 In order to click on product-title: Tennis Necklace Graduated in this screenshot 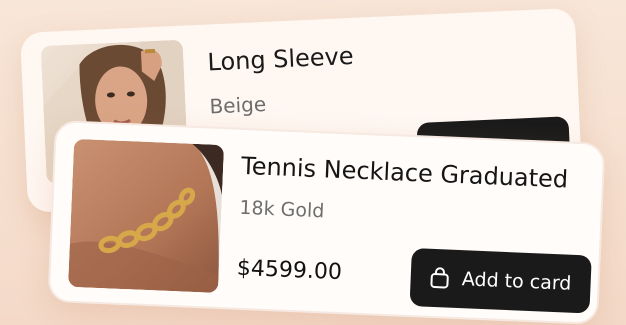, I will do `click(404, 172)`.